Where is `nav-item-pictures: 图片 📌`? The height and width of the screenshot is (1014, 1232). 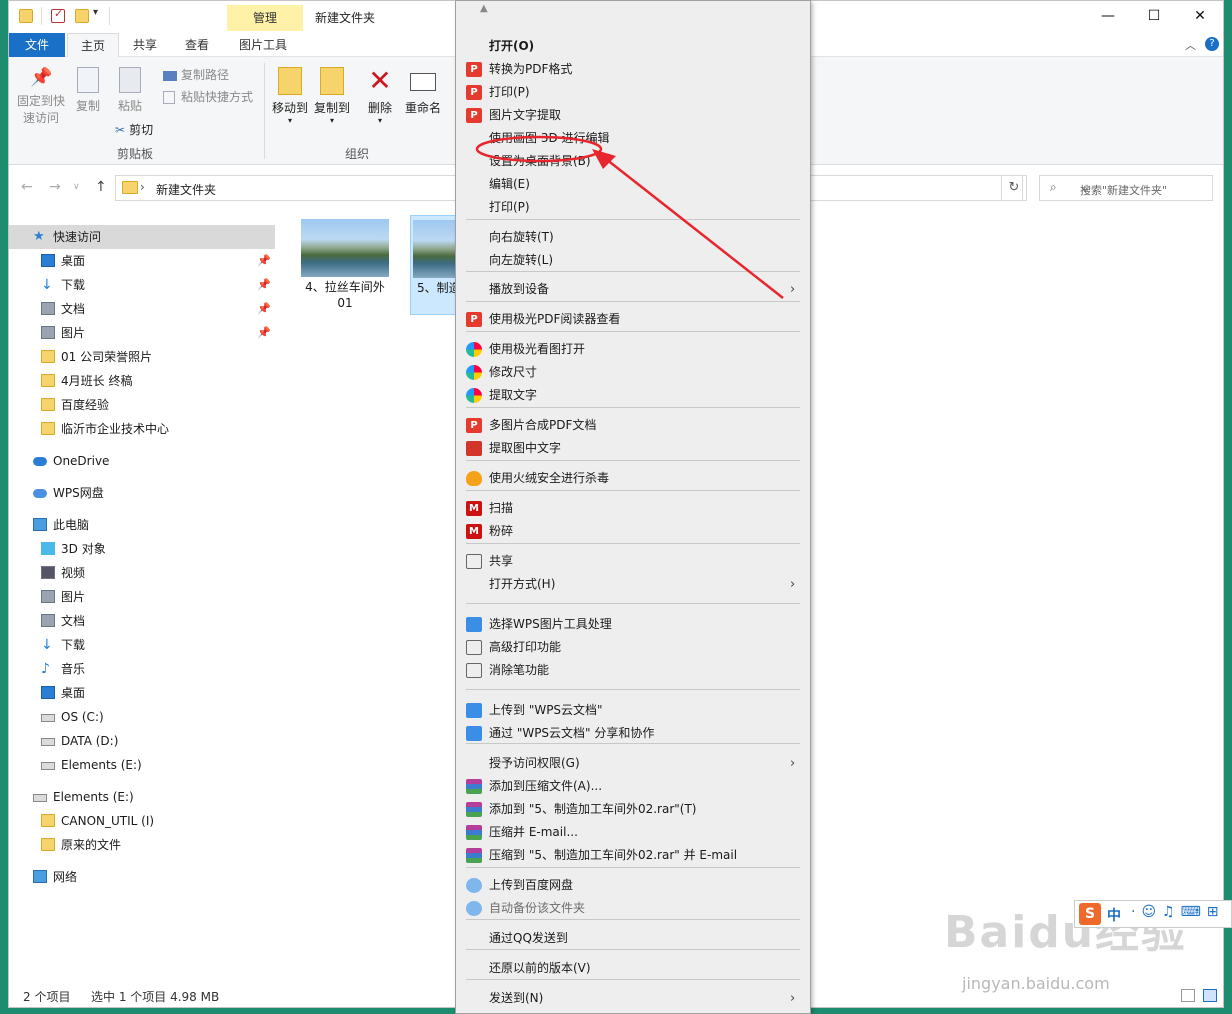 nav-item-pictures: 图片 📌 is located at coordinates (142, 333).